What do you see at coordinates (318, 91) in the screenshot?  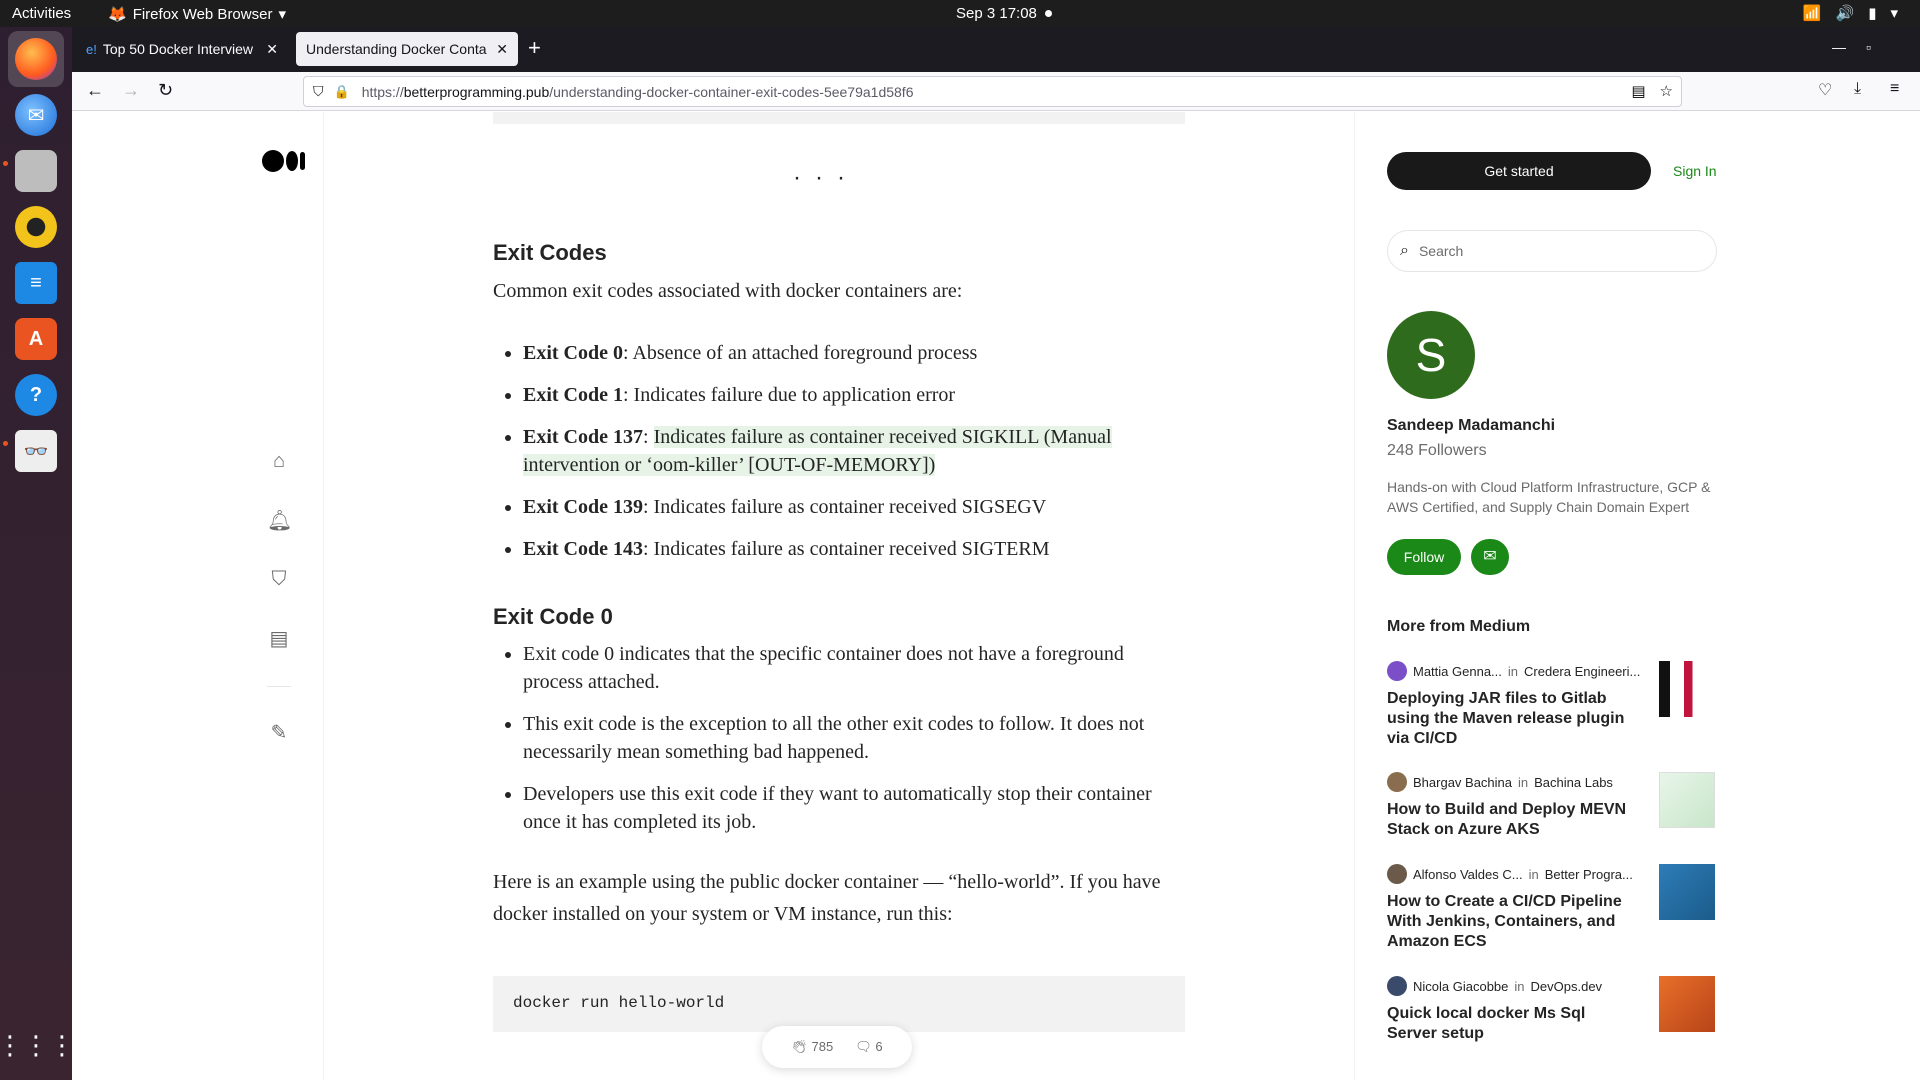 I see `tracking-shield-icon: ⛉` at bounding box center [318, 91].